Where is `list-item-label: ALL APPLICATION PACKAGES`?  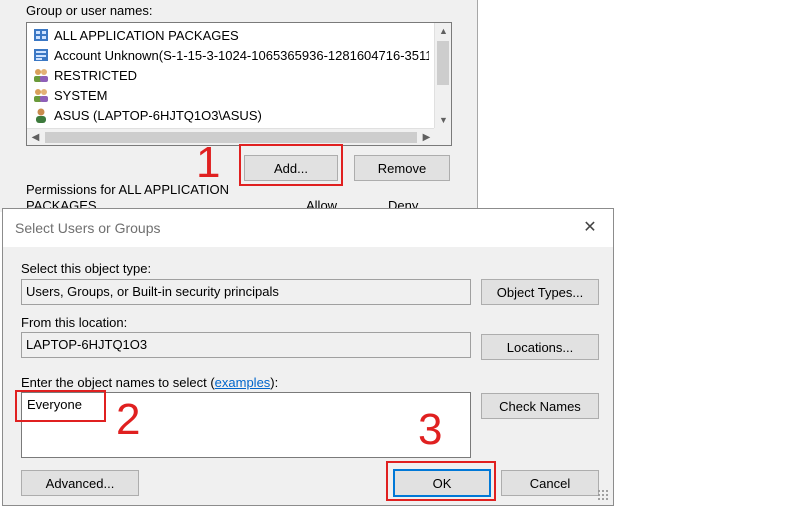
list-item-label: ALL APPLICATION PACKAGES is located at coordinates (146, 35).